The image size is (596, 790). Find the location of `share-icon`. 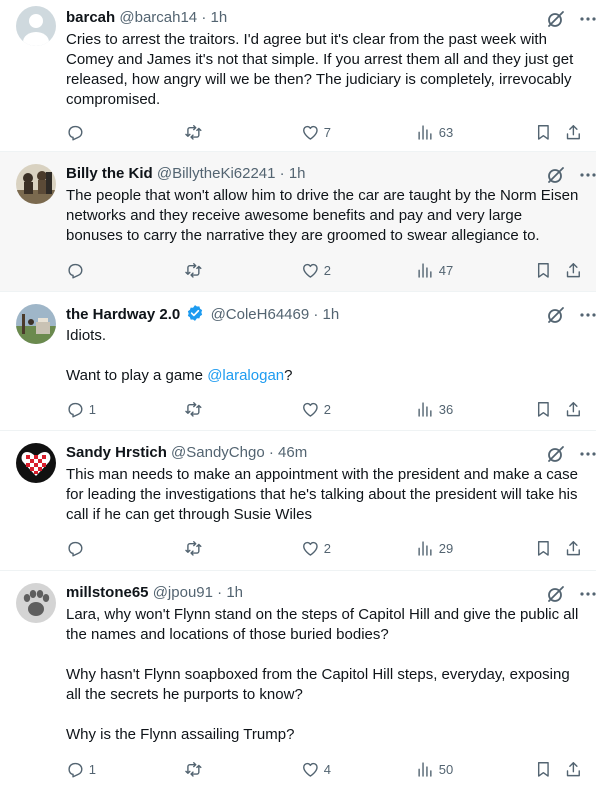

share-icon is located at coordinates (573, 768).